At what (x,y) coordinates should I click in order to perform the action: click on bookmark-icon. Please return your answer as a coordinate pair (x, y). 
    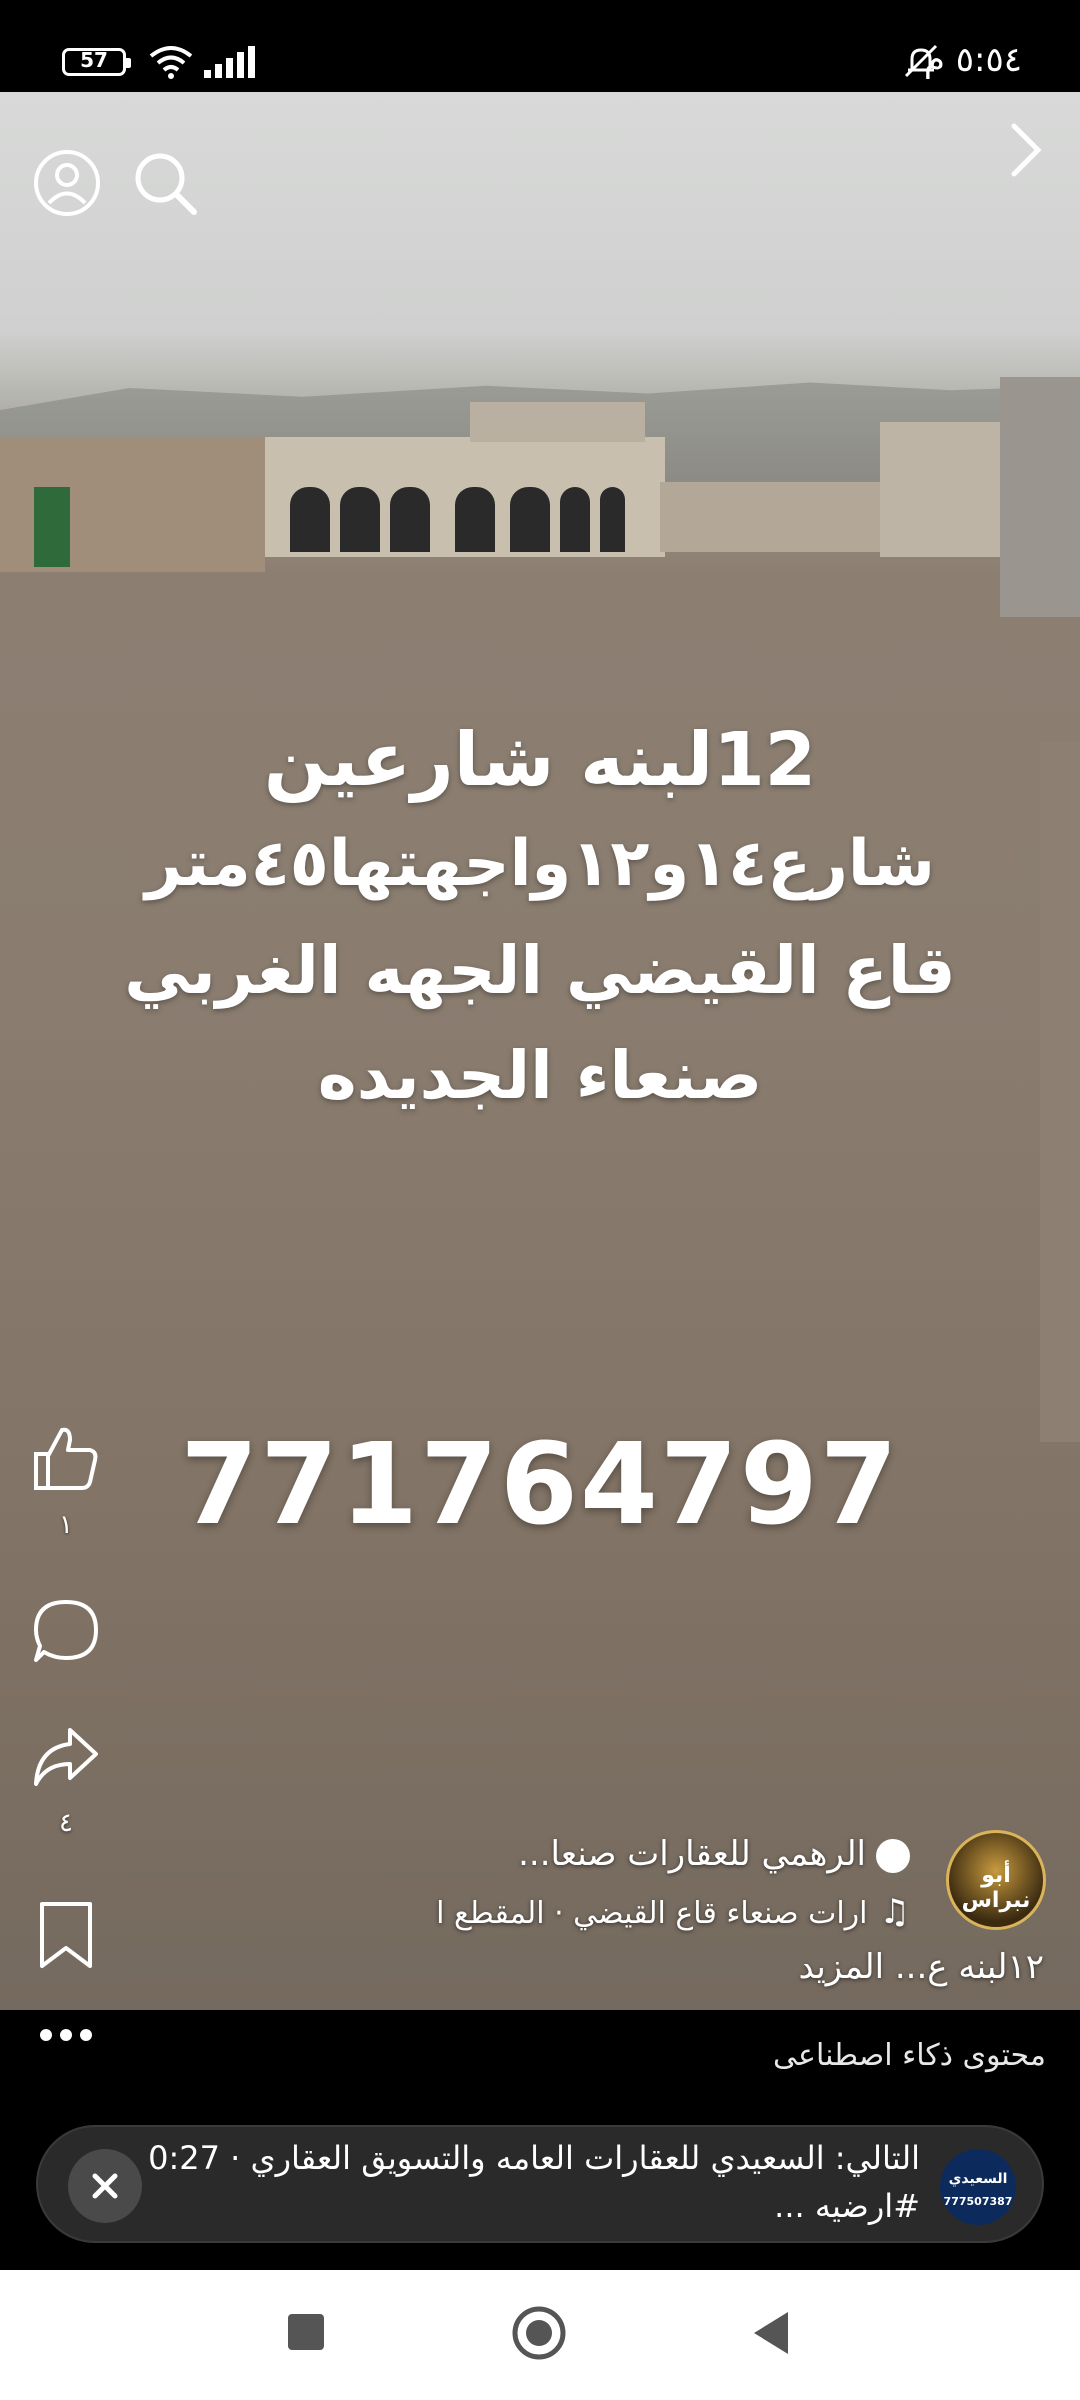
    Looking at the image, I should click on (66, 1936).